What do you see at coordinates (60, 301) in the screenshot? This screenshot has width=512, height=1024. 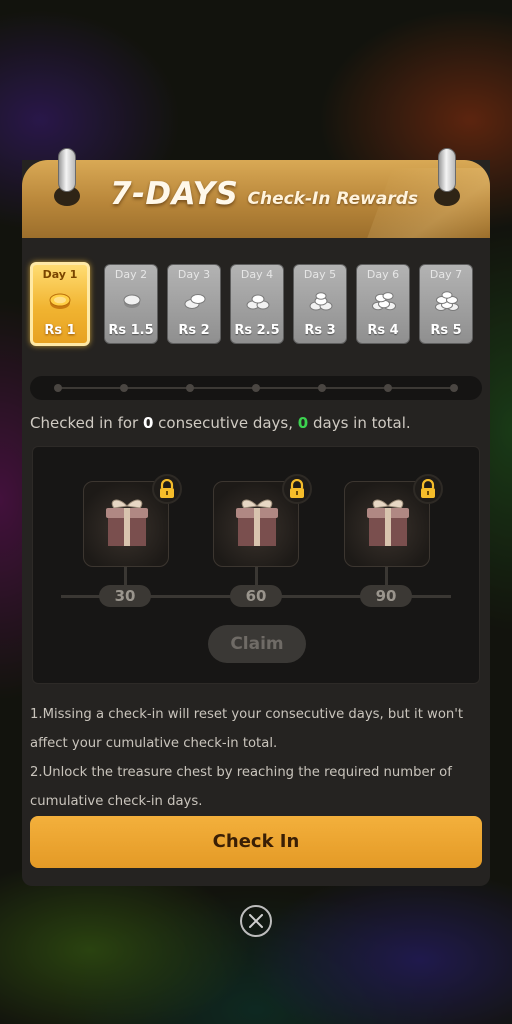 I see `gold-coin-icon` at bounding box center [60, 301].